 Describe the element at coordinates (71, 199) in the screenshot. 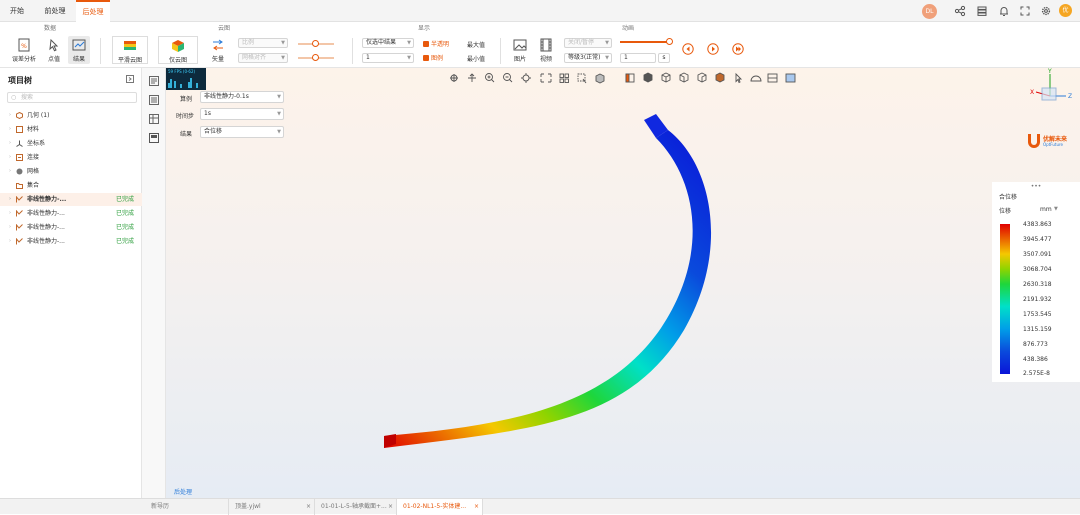

I see `tree-item-study-1: › 非线性静力-... 已完成` at that location.